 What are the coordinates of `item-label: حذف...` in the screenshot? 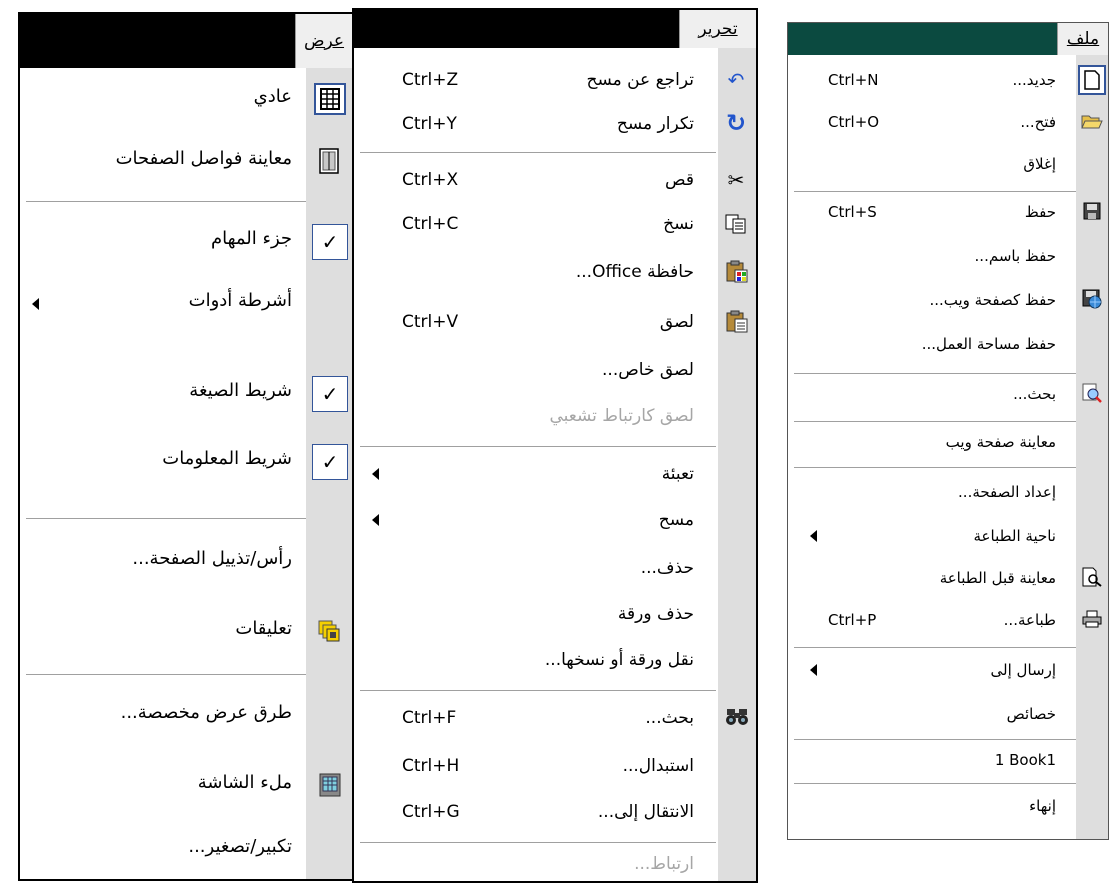 It's located at (667, 568).